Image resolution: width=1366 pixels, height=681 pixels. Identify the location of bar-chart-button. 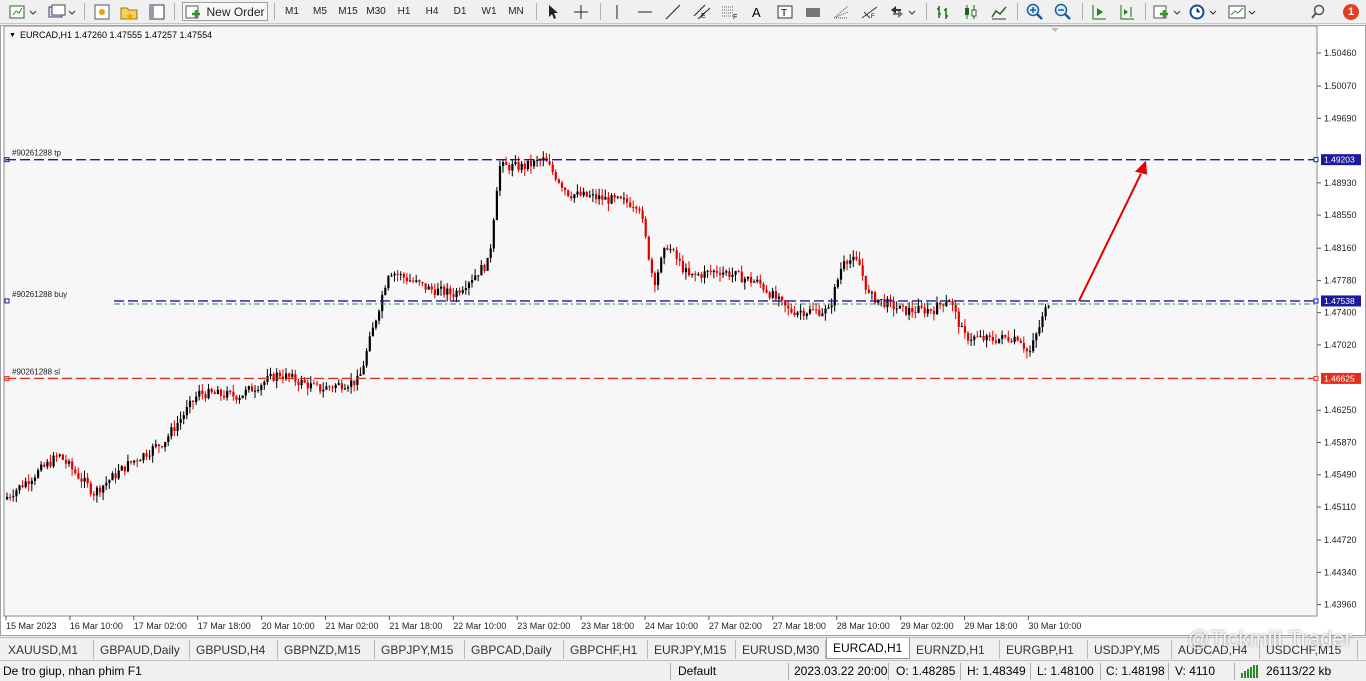
(943, 11).